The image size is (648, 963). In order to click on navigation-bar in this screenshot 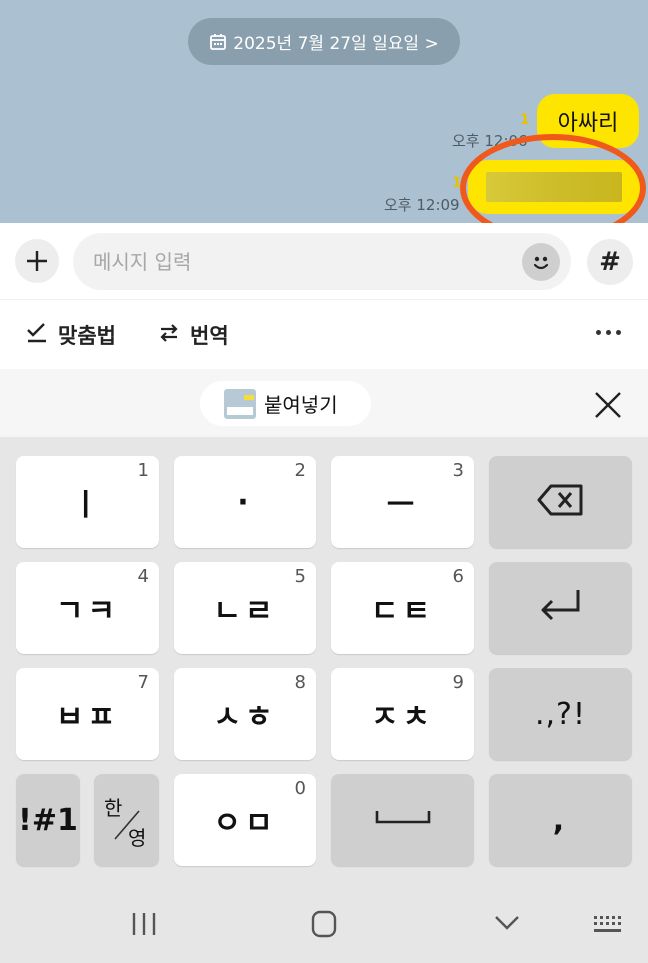, I will do `click(324, 920)`.